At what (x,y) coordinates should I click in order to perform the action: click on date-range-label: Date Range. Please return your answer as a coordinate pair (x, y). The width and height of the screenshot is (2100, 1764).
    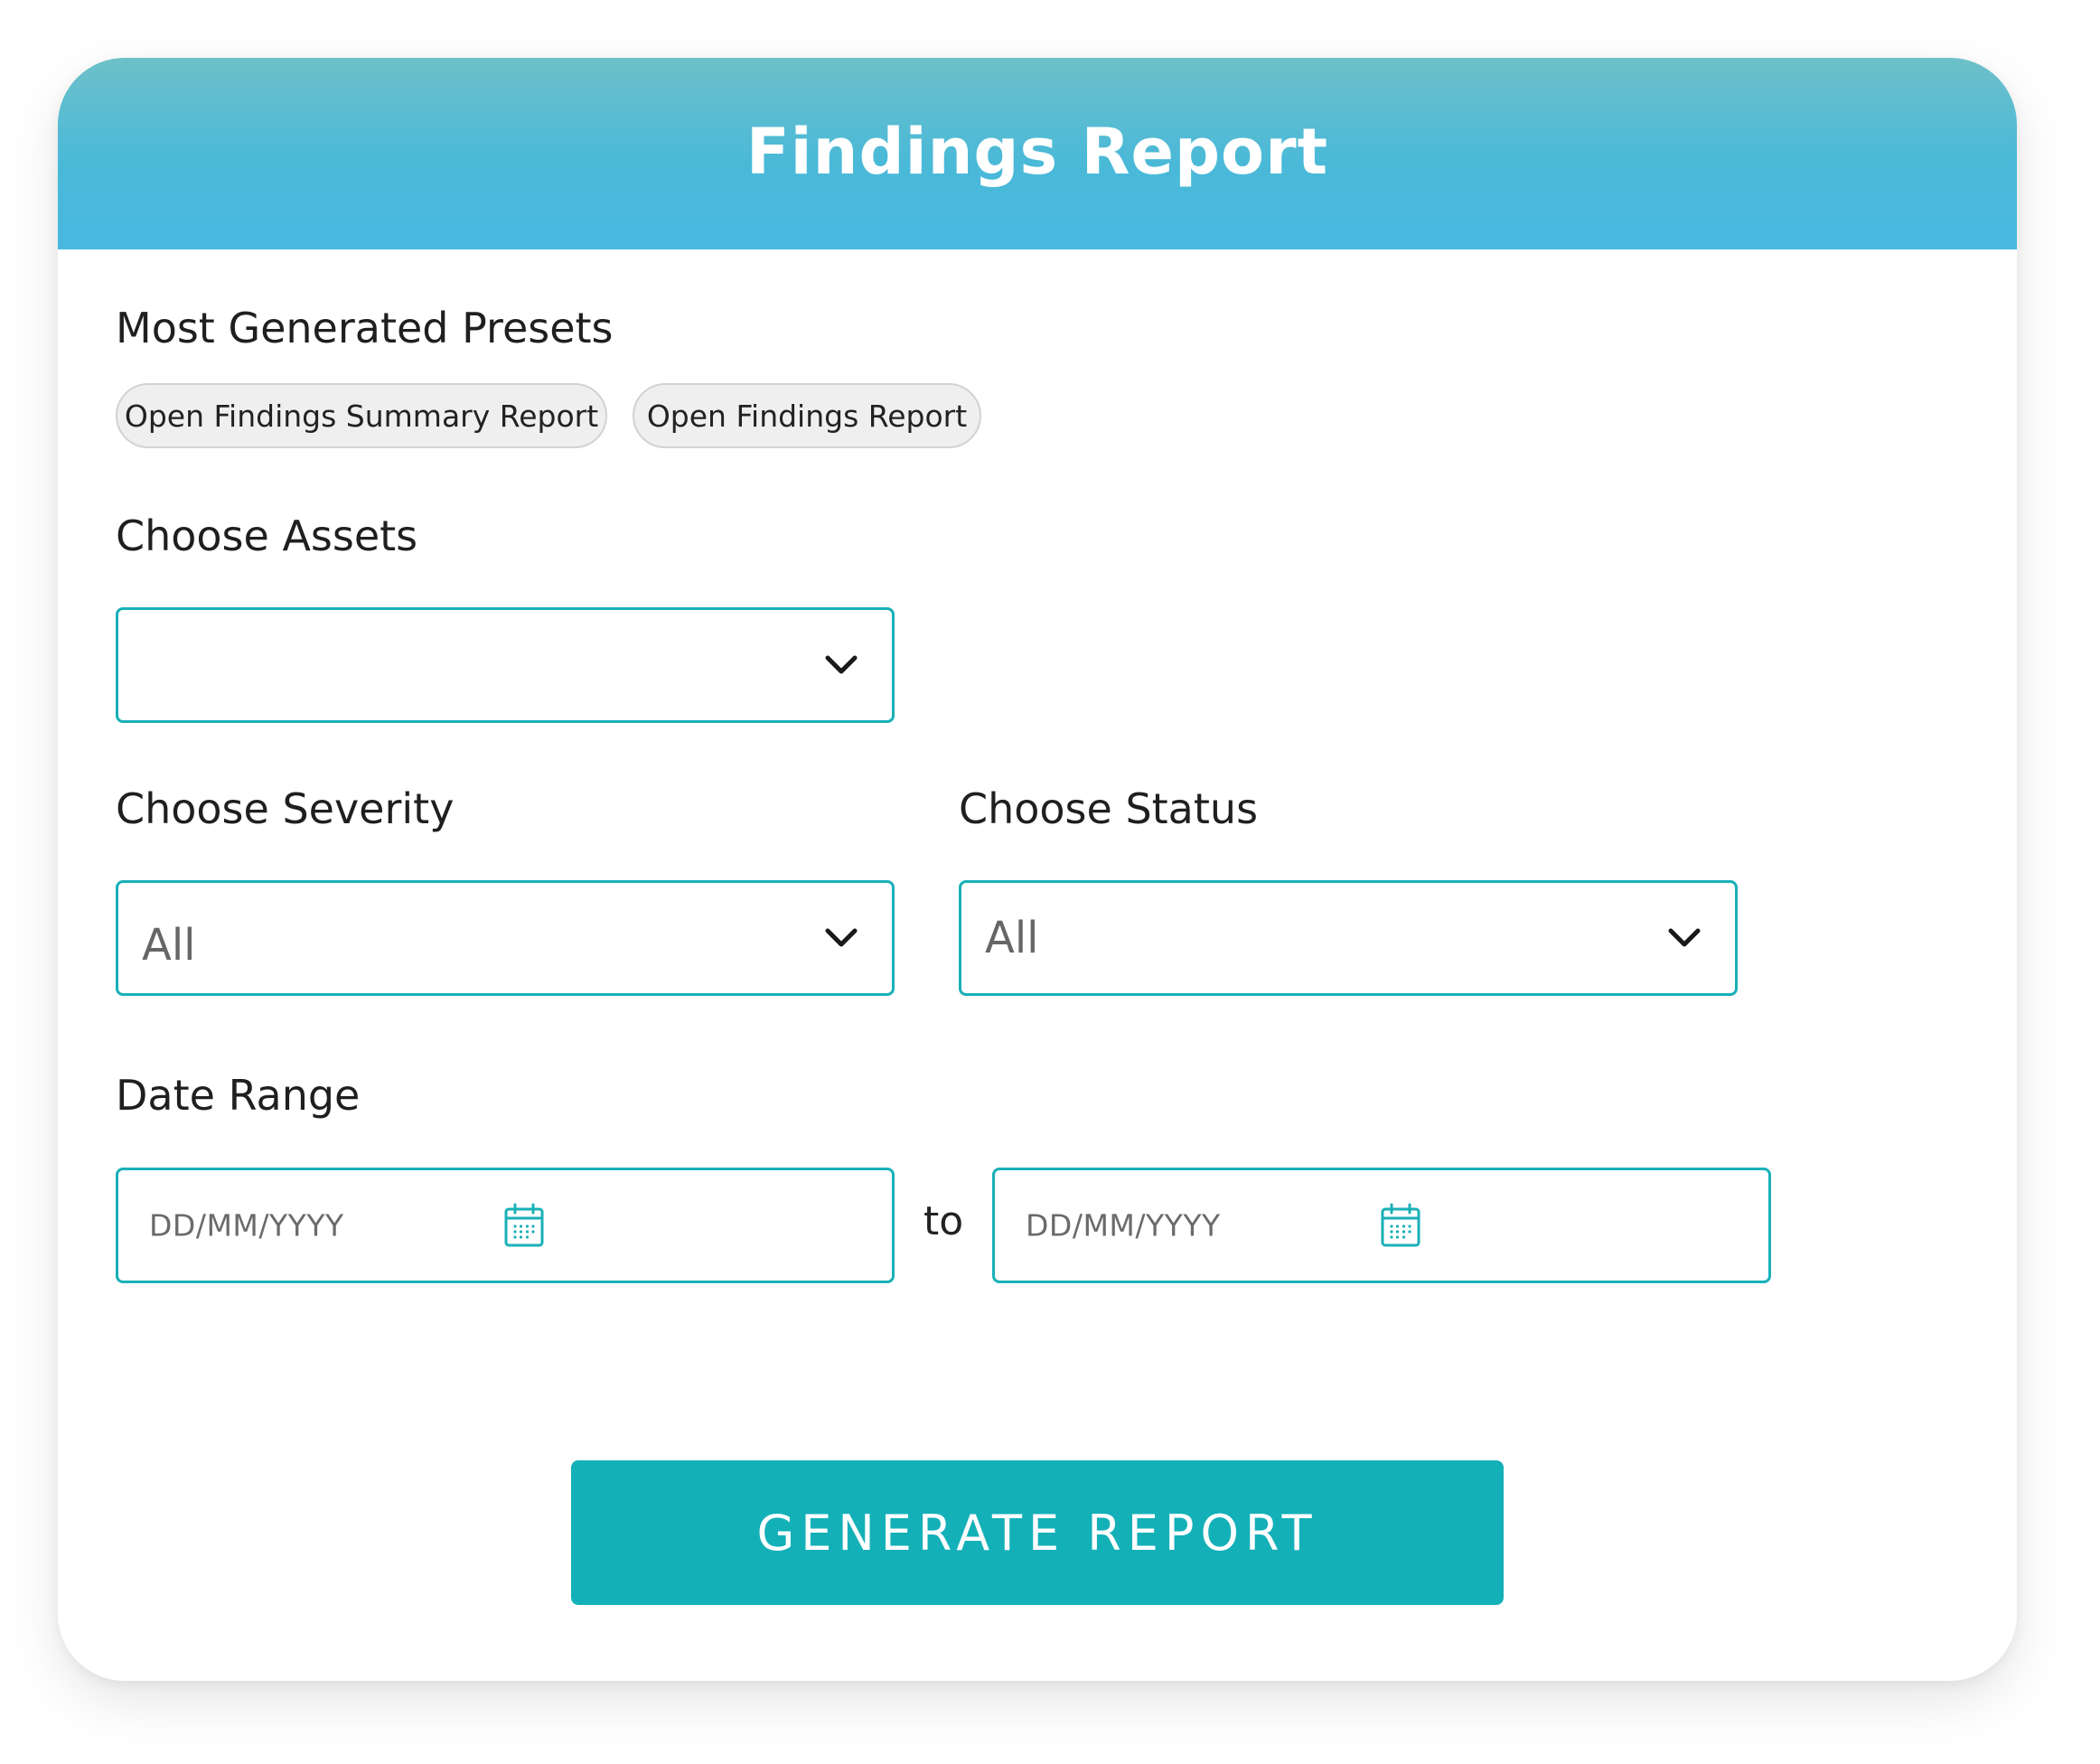
    Looking at the image, I should click on (238, 1095).